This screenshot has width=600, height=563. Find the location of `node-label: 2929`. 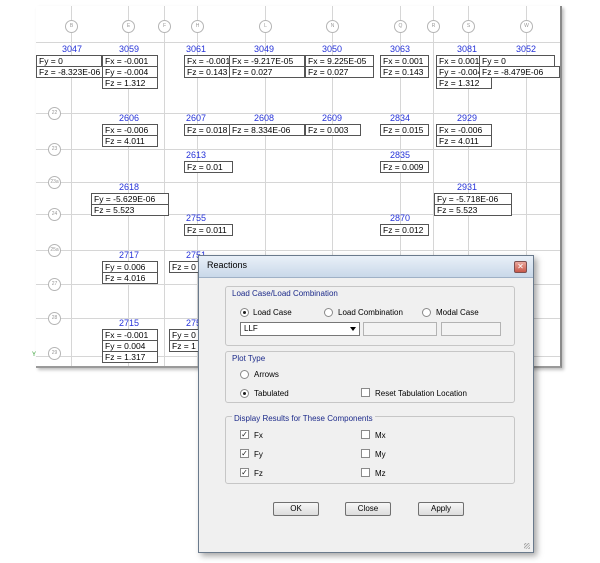

node-label: 2929 is located at coordinates (467, 118).